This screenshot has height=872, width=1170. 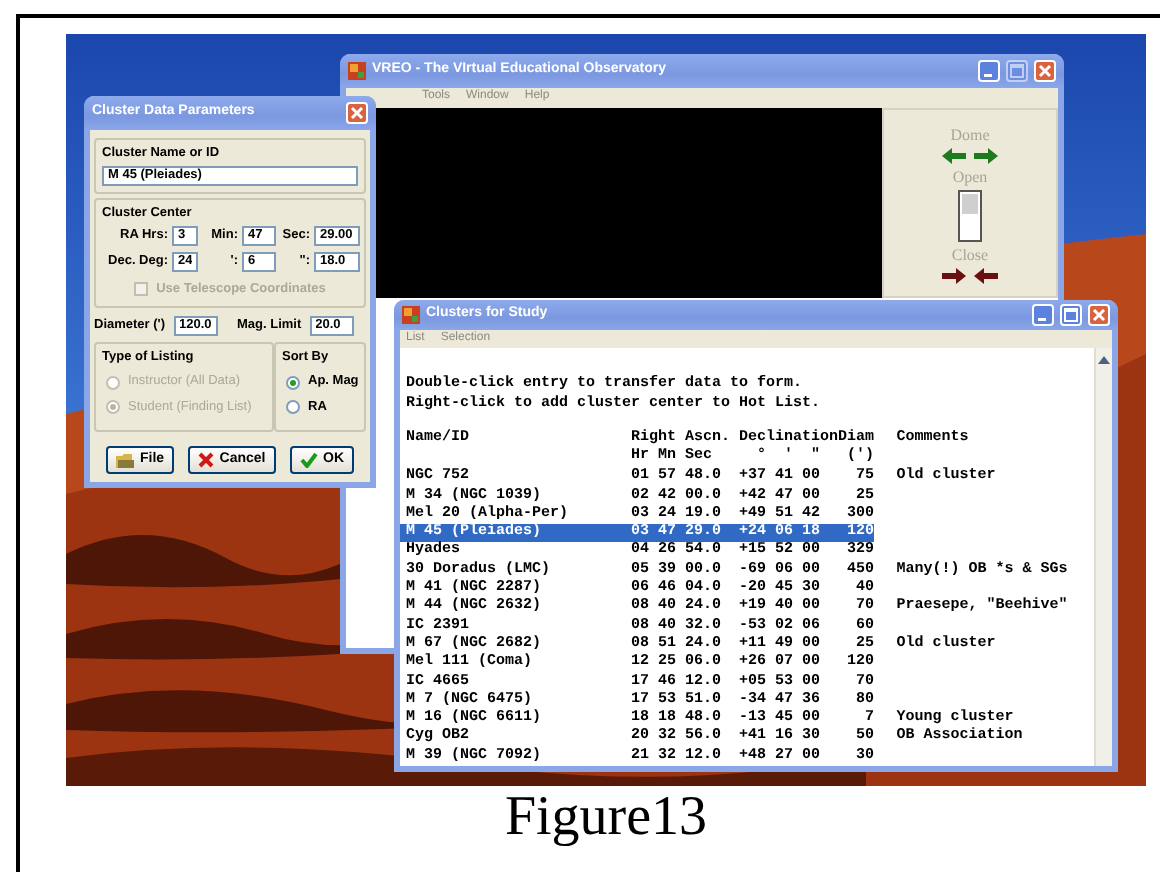 I want to click on scrollbar, so click(x=1103, y=556).